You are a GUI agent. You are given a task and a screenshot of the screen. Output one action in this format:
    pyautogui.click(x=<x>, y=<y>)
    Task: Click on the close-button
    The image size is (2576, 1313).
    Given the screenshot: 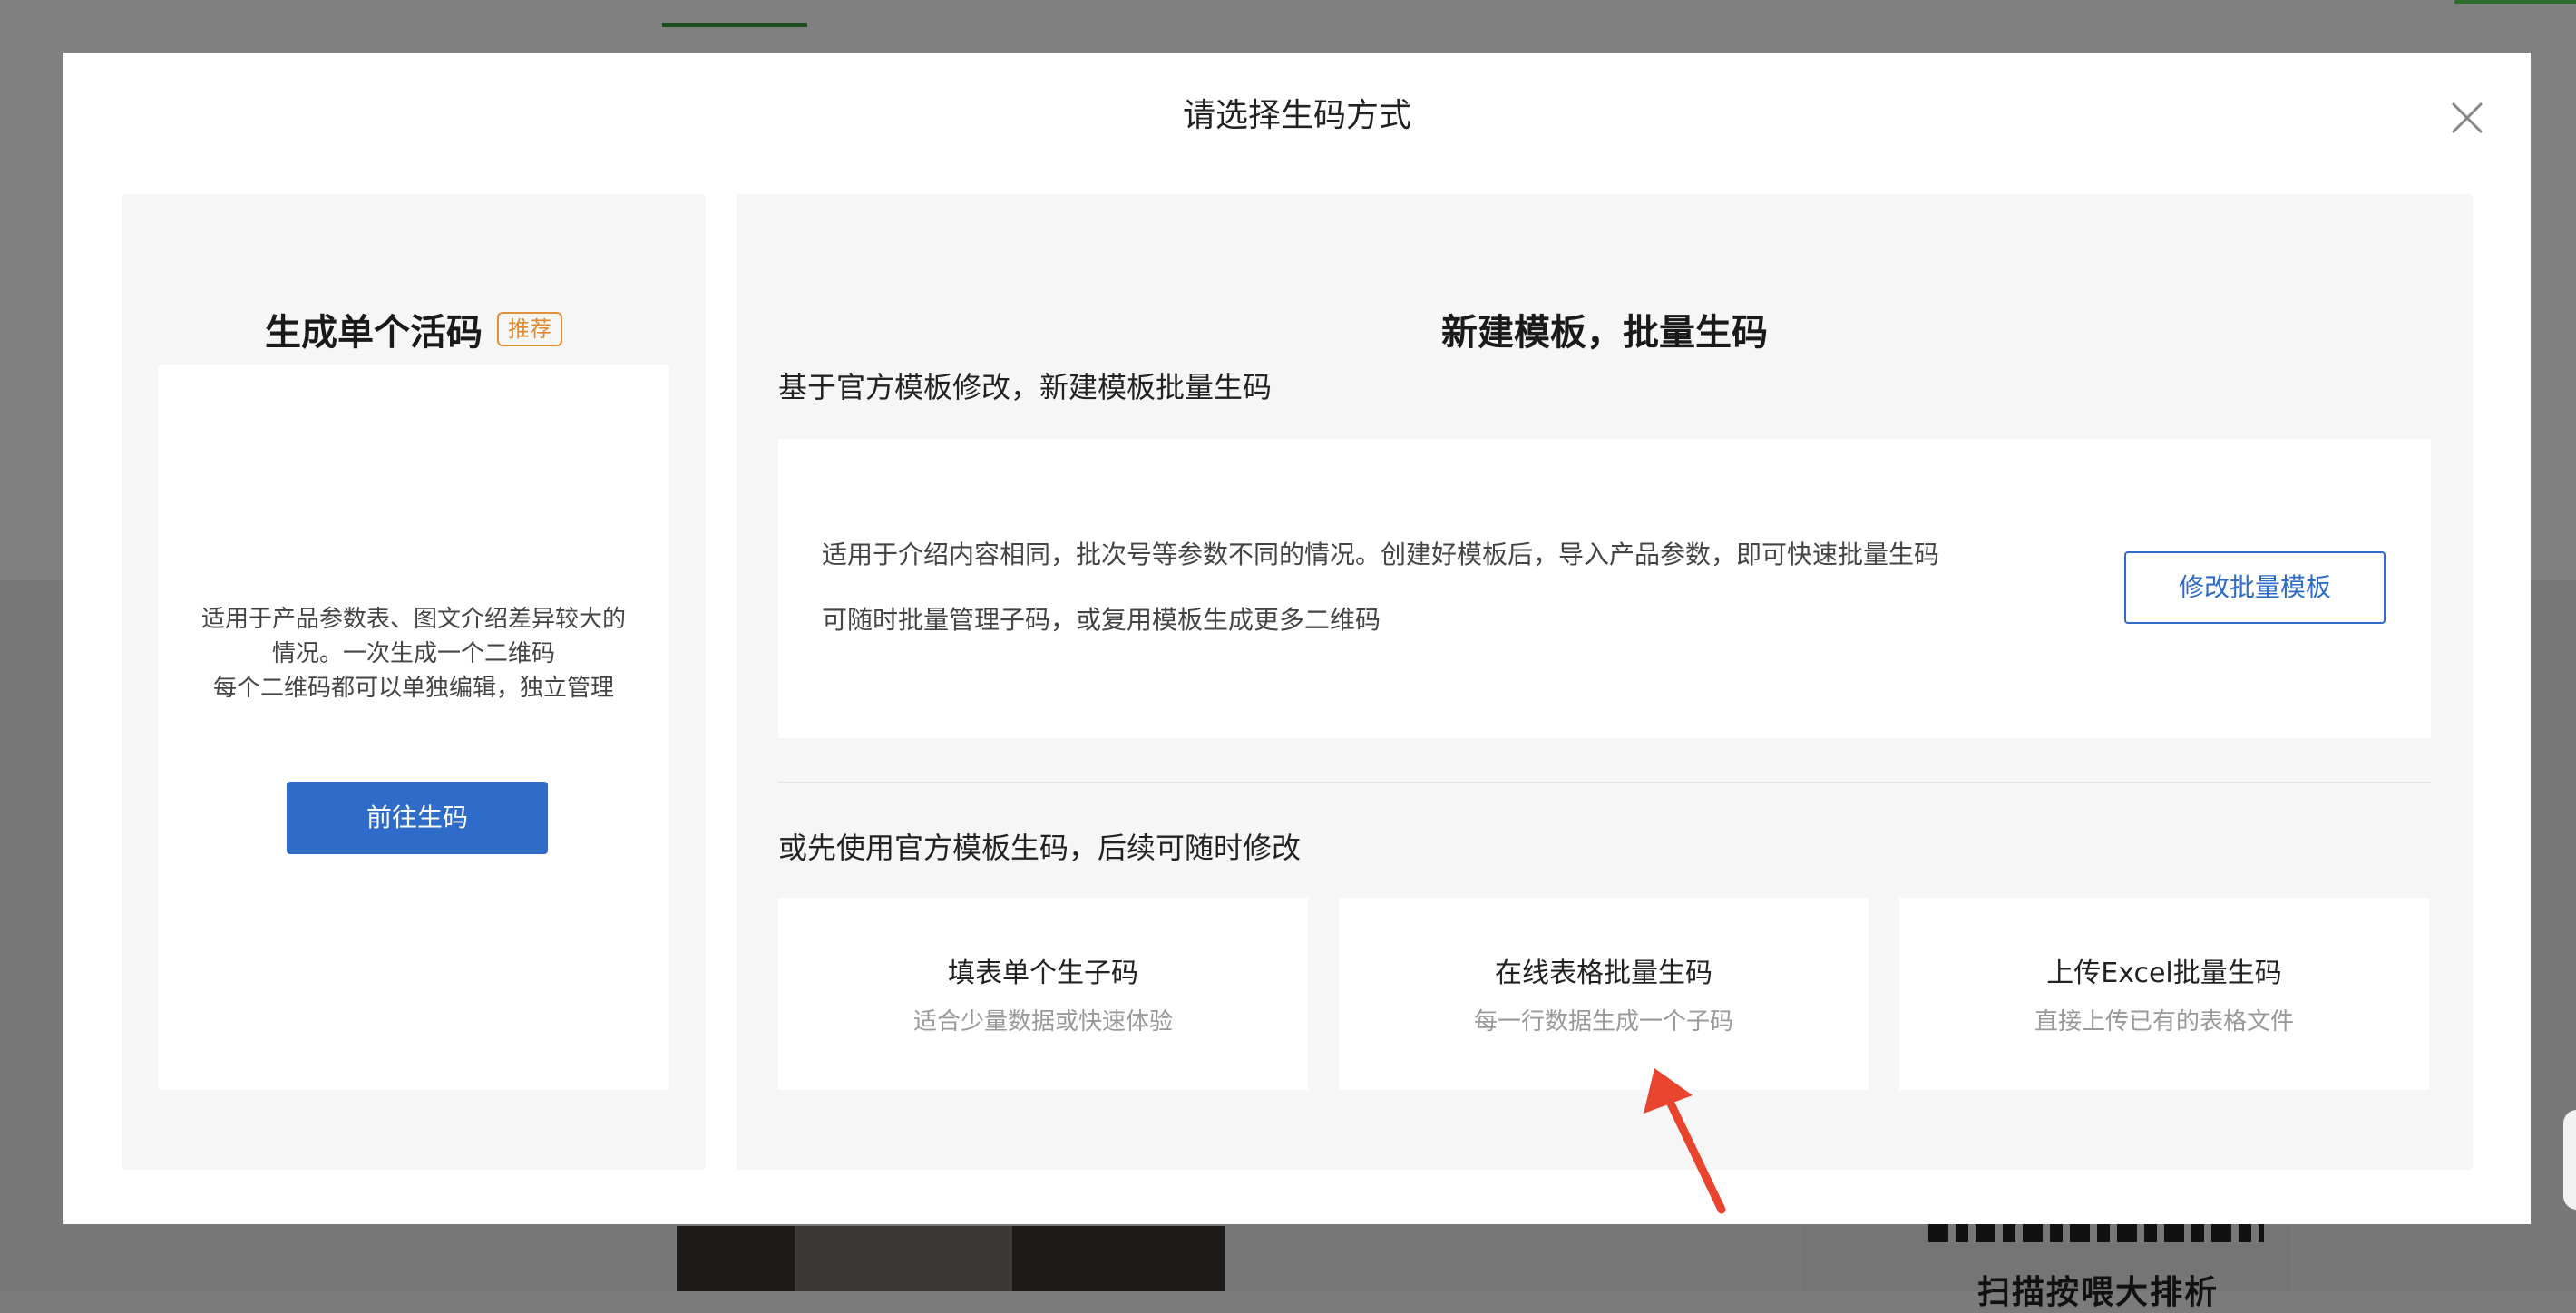 What is the action you would take?
    pyautogui.click(x=2467, y=118)
    